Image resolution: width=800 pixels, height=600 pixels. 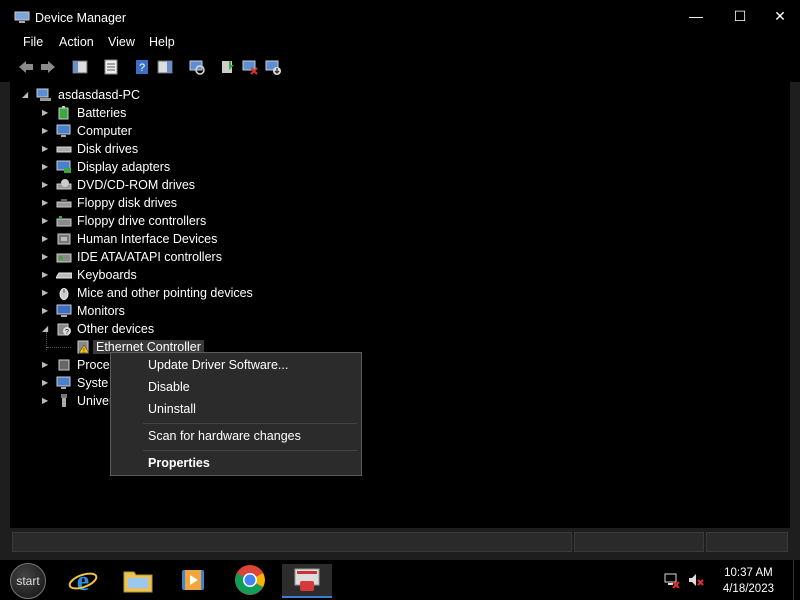 I want to click on tree-item-label: Other devices, so click(x=116, y=329).